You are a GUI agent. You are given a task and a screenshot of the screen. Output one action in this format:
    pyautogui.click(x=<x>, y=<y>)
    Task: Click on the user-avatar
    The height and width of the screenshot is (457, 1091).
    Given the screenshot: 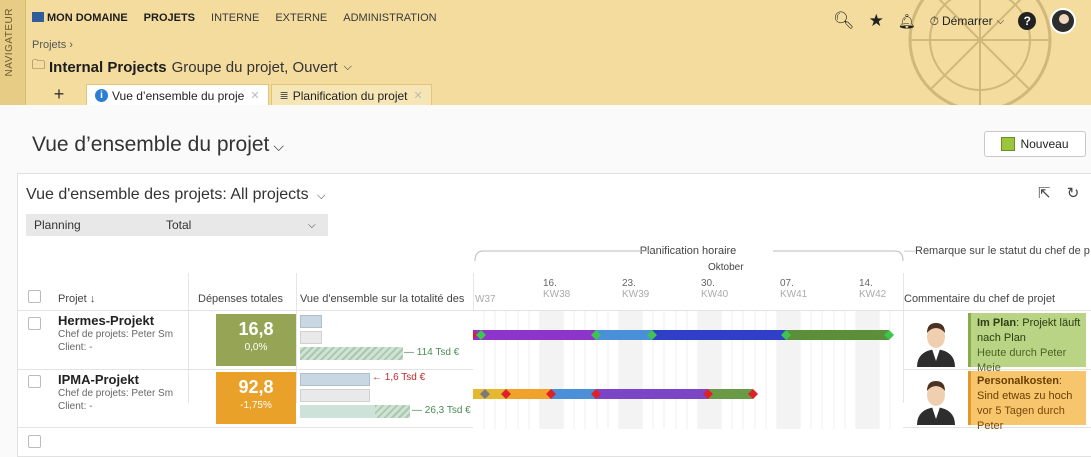 What is the action you would take?
    pyautogui.click(x=1063, y=21)
    